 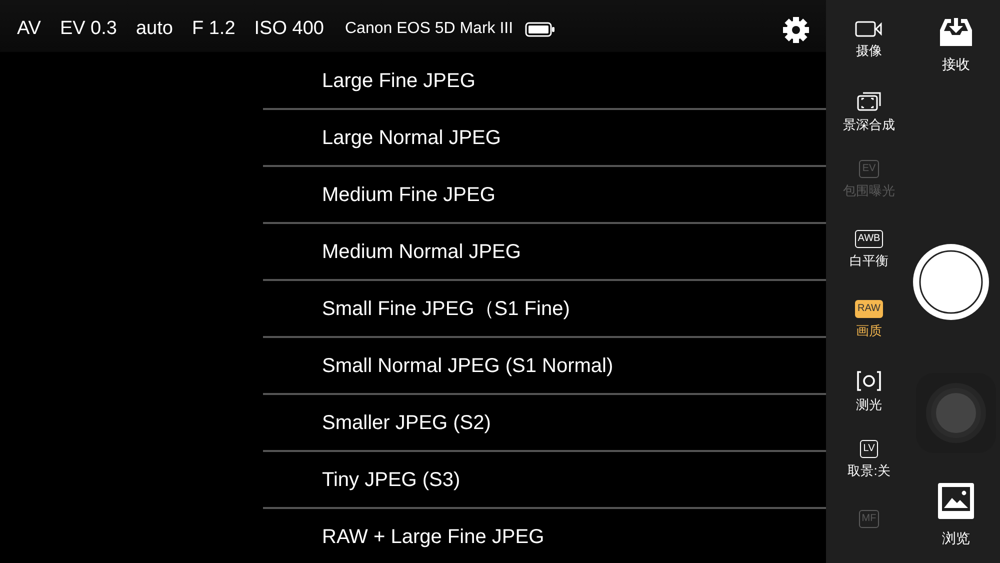 What do you see at coordinates (29, 28) in the screenshot?
I see `status-reading: AV` at bounding box center [29, 28].